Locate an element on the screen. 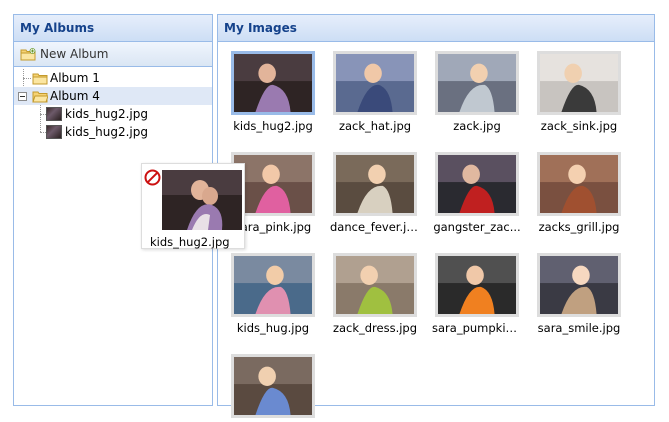  drag-proxy-label: kids_hug2.jpg is located at coordinates (190, 242).